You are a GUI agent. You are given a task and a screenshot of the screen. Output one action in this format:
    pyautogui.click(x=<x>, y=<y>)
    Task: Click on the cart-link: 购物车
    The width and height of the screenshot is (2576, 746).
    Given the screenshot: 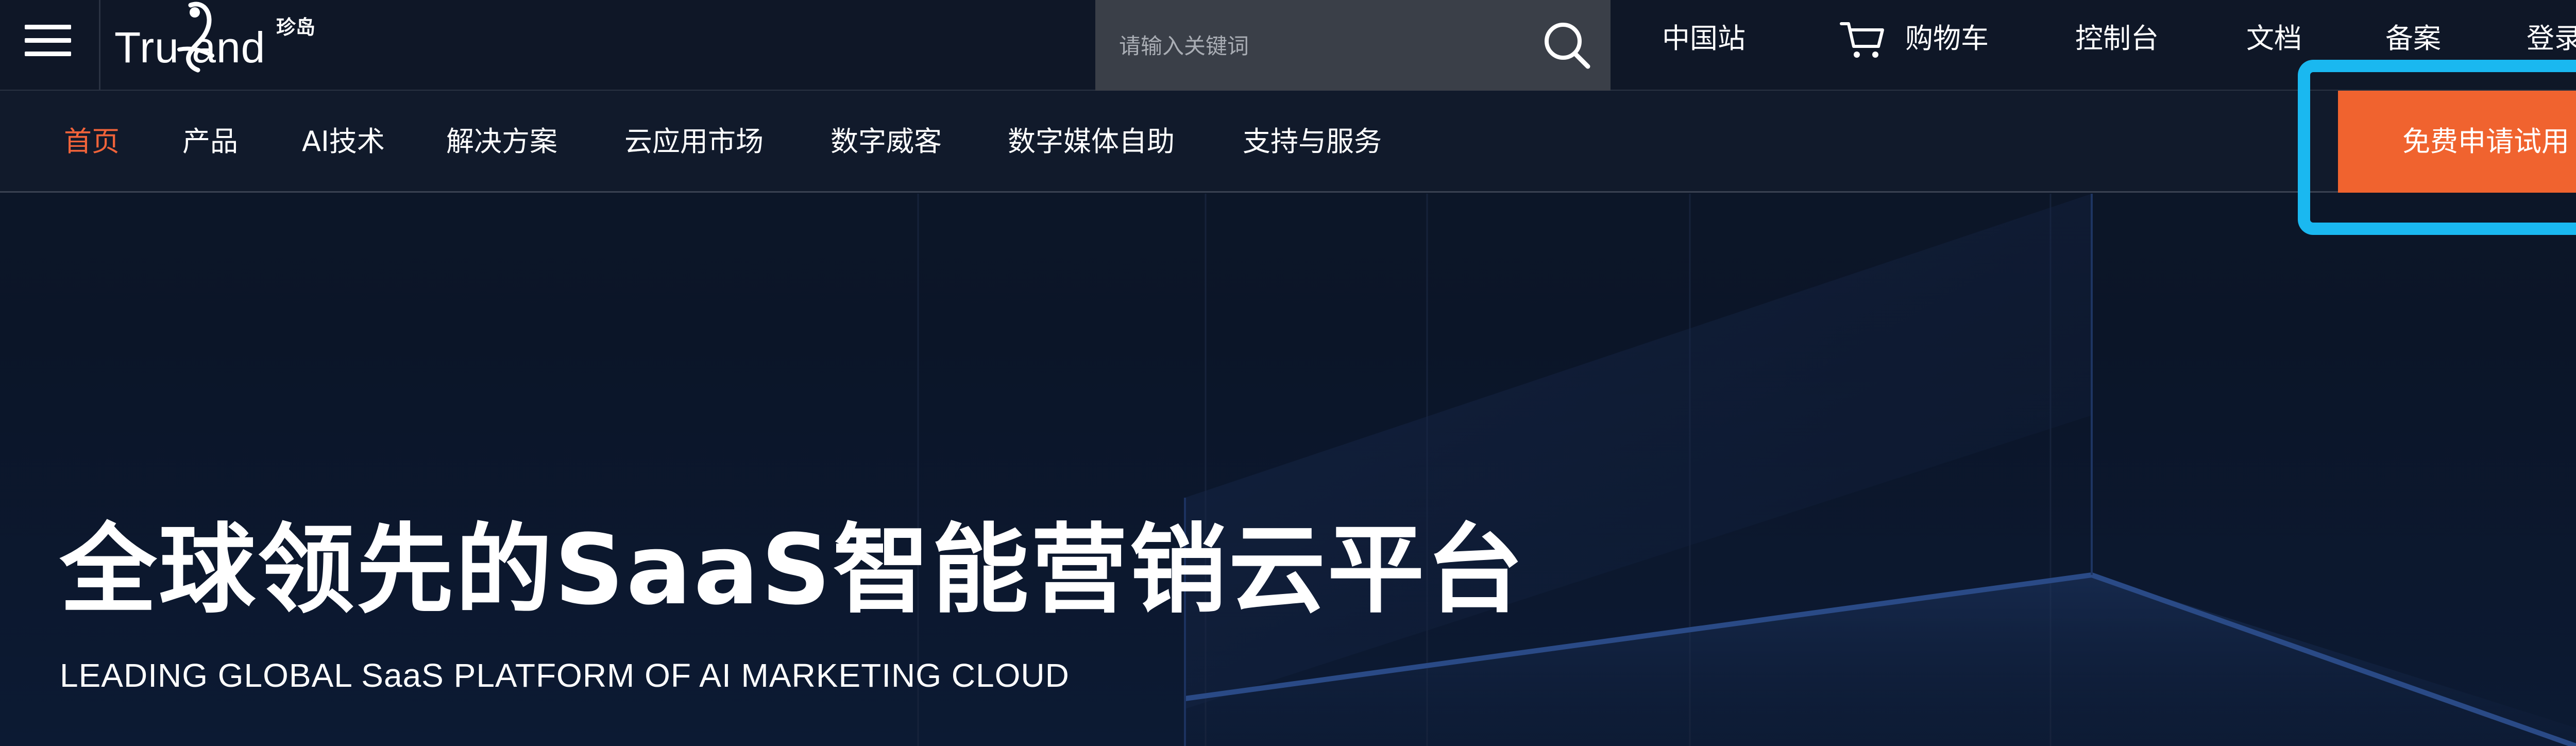 What is the action you would take?
    pyautogui.click(x=1947, y=38)
    